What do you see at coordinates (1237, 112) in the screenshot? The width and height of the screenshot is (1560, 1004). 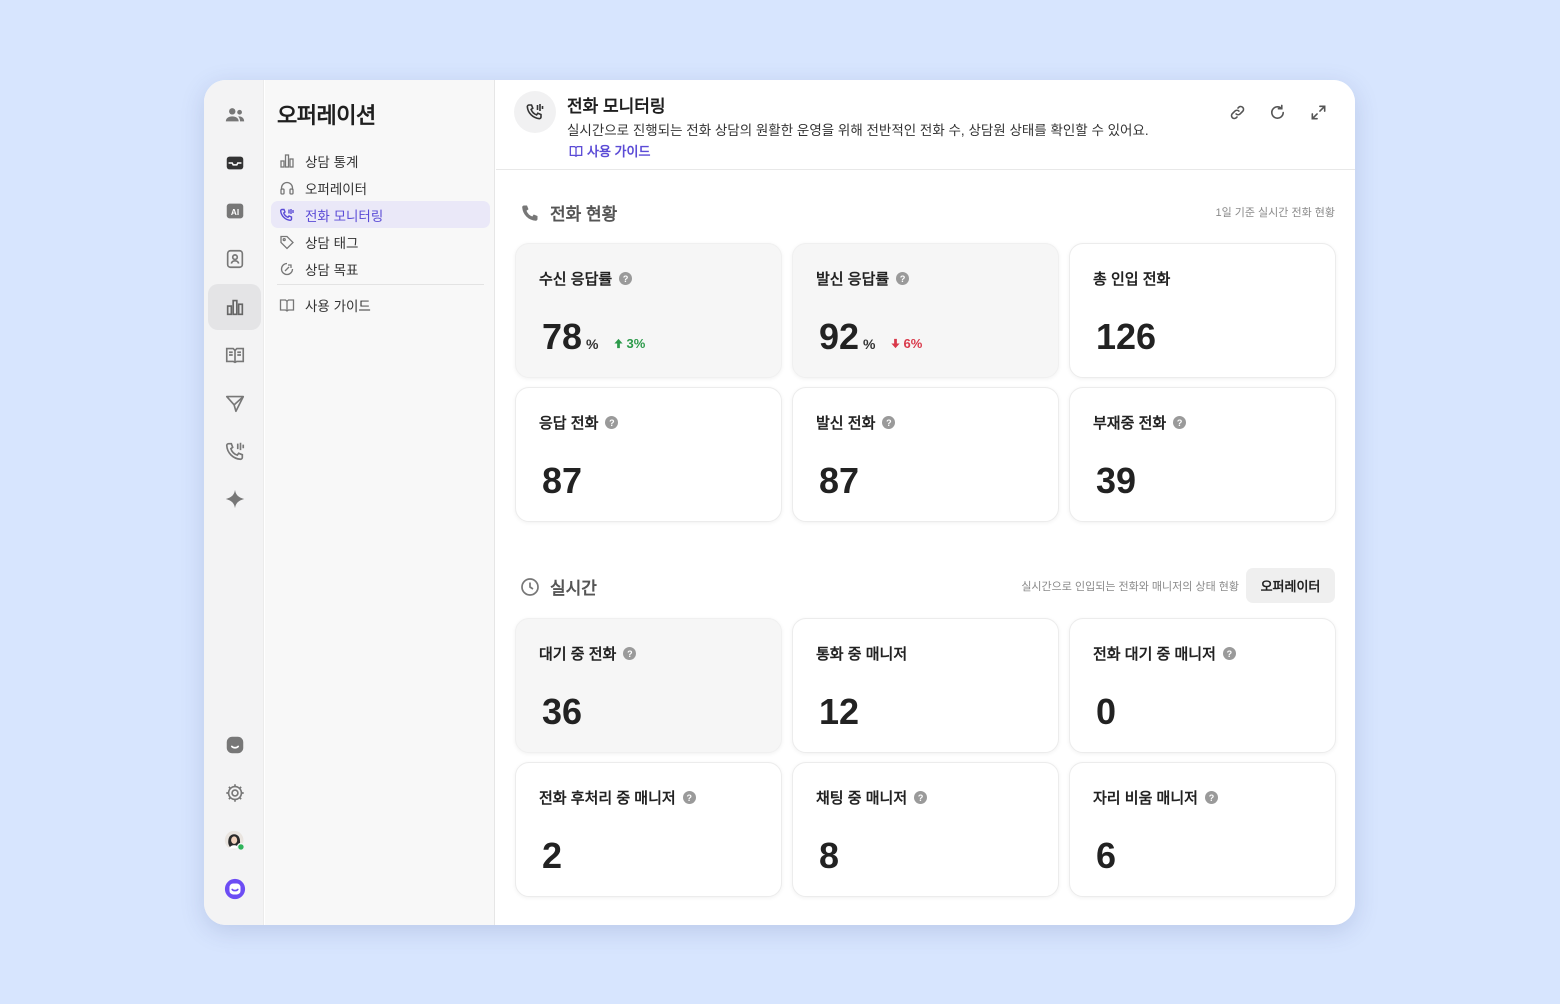 I see `link-icon` at bounding box center [1237, 112].